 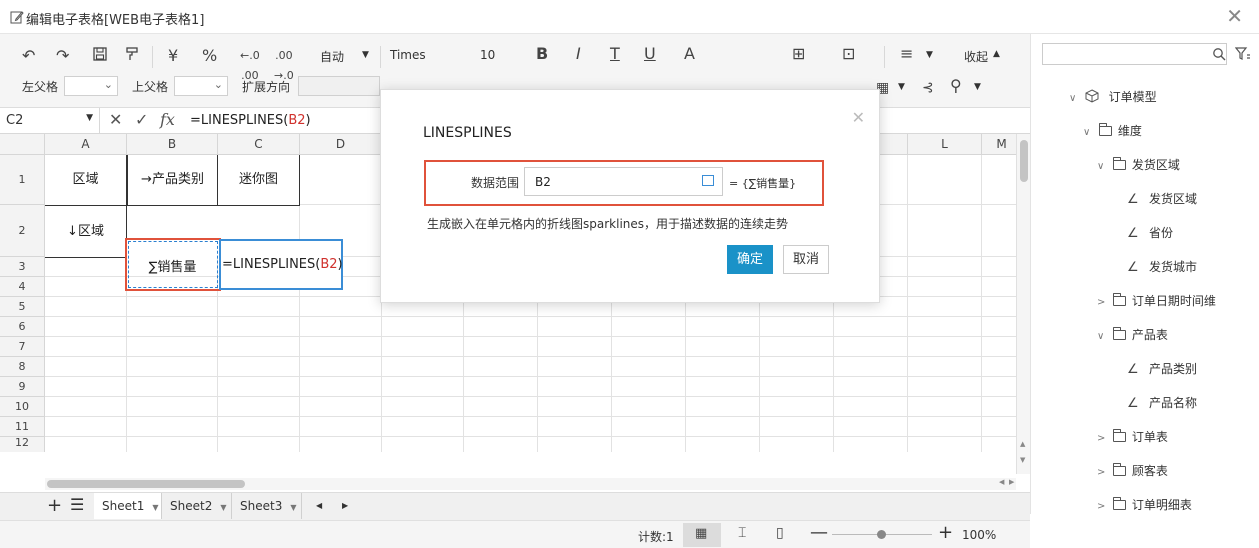 I want to click on close-icon: ✕, so click(x=858, y=117).